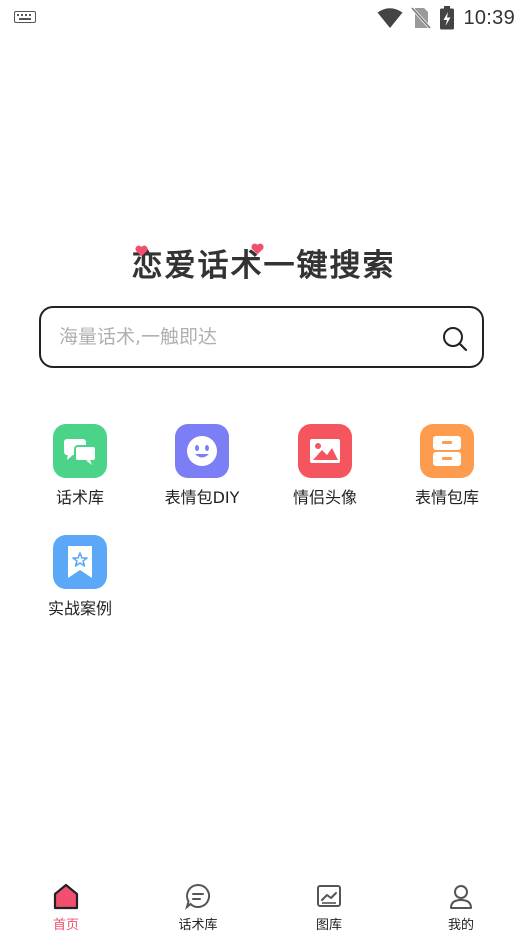 This screenshot has height=938, width=527. I want to click on bookmark-star-icon, so click(80, 562).